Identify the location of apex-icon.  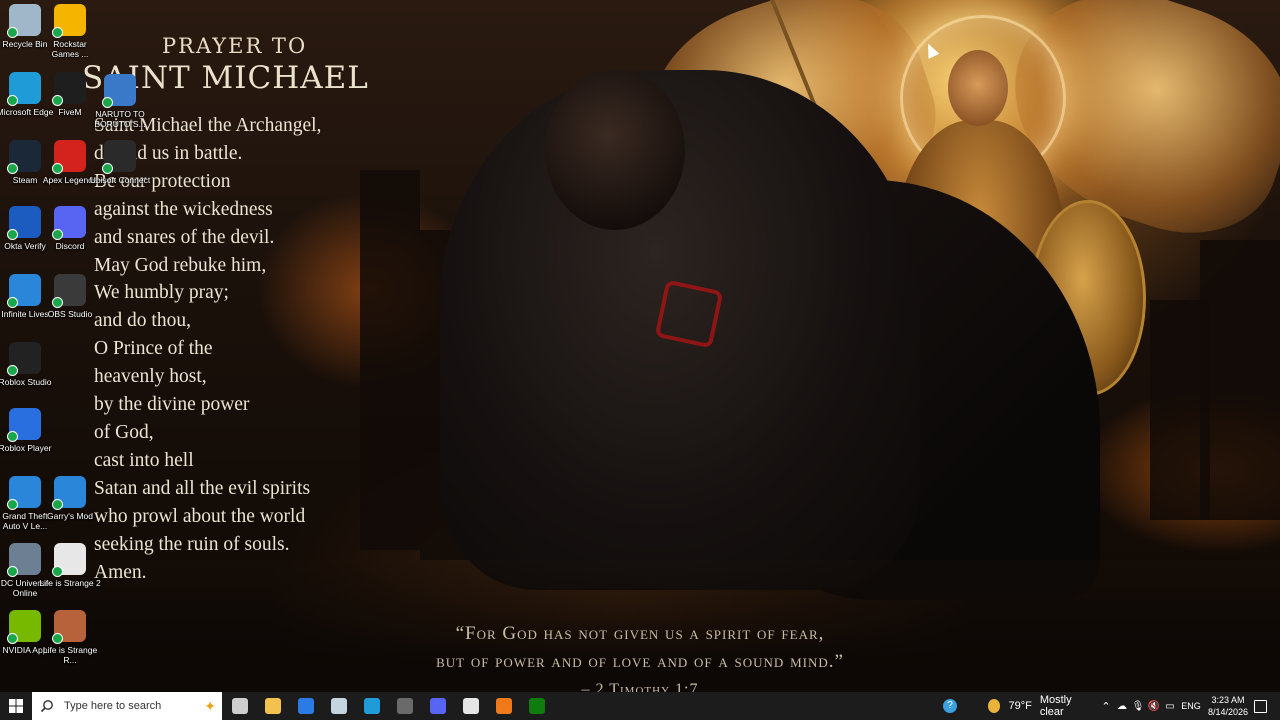
(69, 157).